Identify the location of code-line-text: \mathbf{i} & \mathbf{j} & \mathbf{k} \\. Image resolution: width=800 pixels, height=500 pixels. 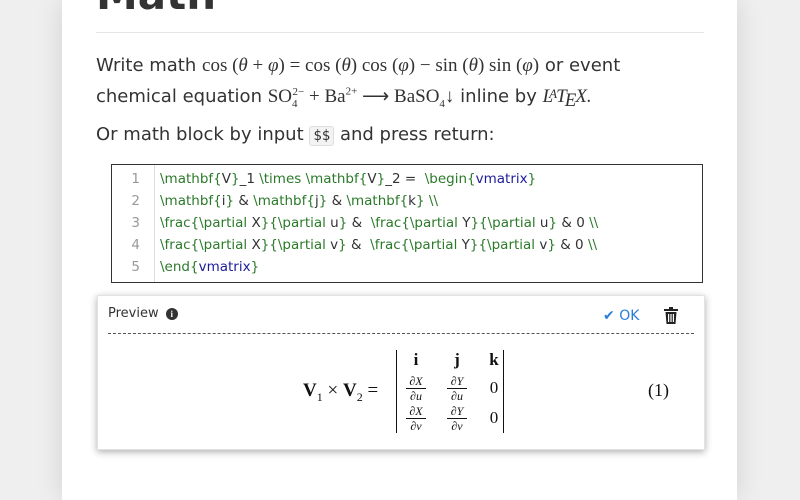
(299, 201).